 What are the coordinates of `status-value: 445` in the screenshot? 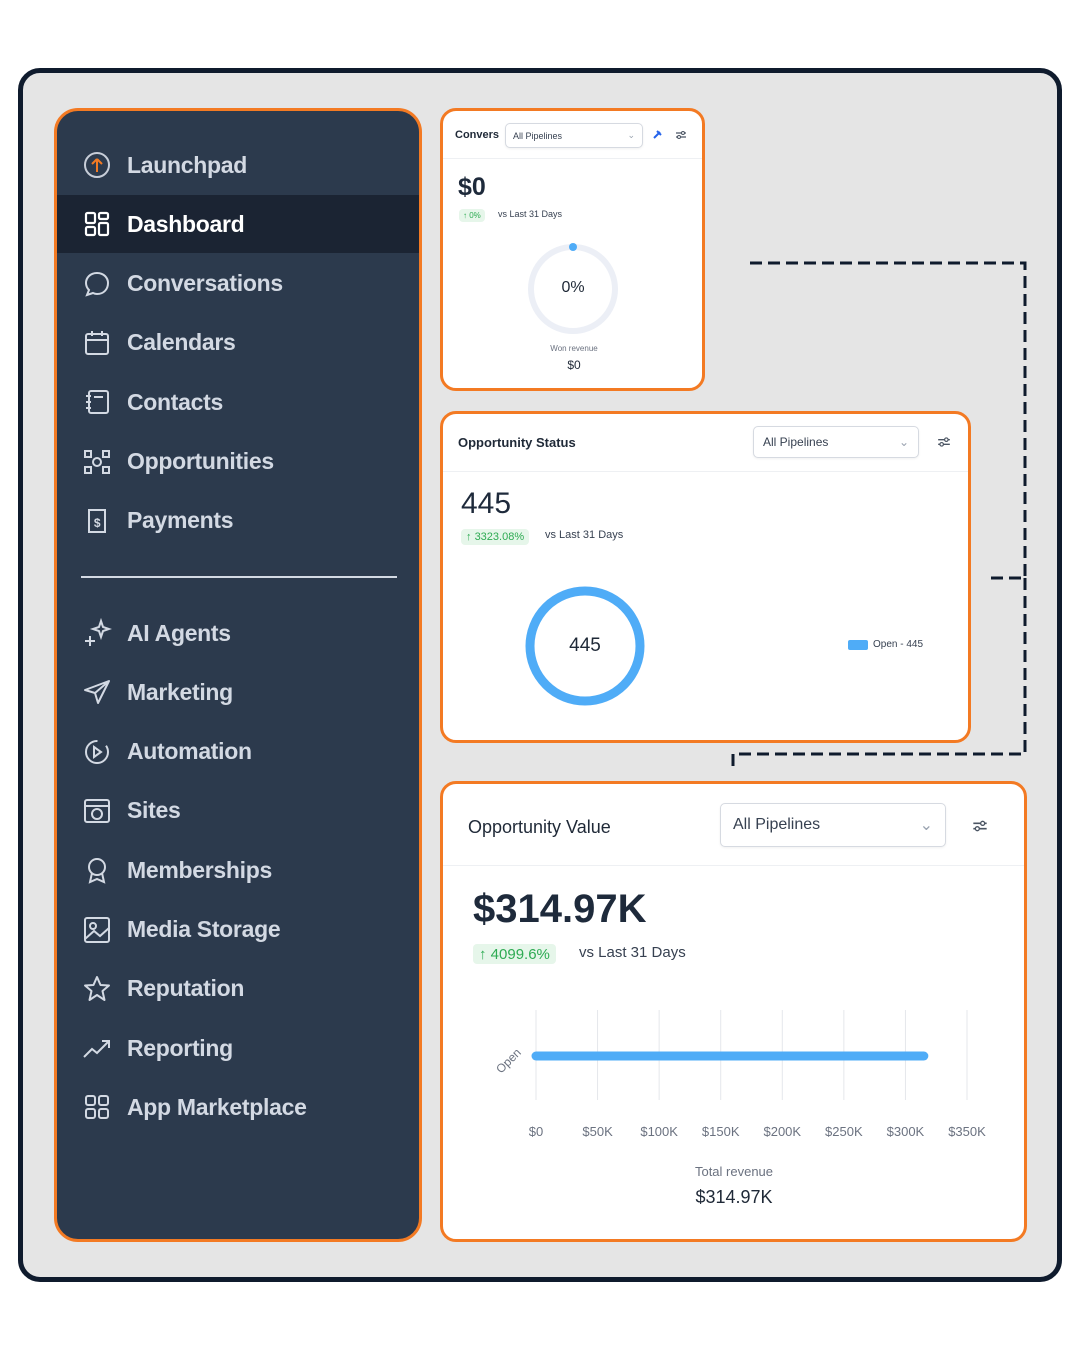 It's located at (486, 503).